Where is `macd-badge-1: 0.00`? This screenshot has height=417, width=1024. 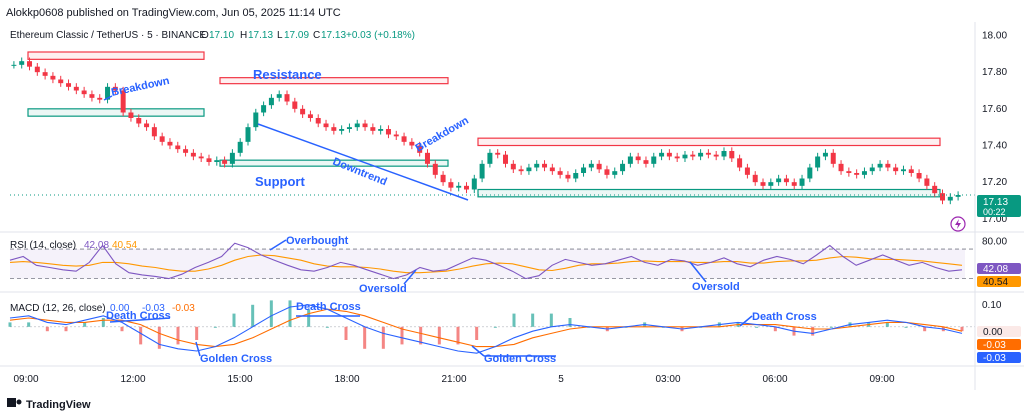 macd-badge-1: 0.00 is located at coordinates (993, 332).